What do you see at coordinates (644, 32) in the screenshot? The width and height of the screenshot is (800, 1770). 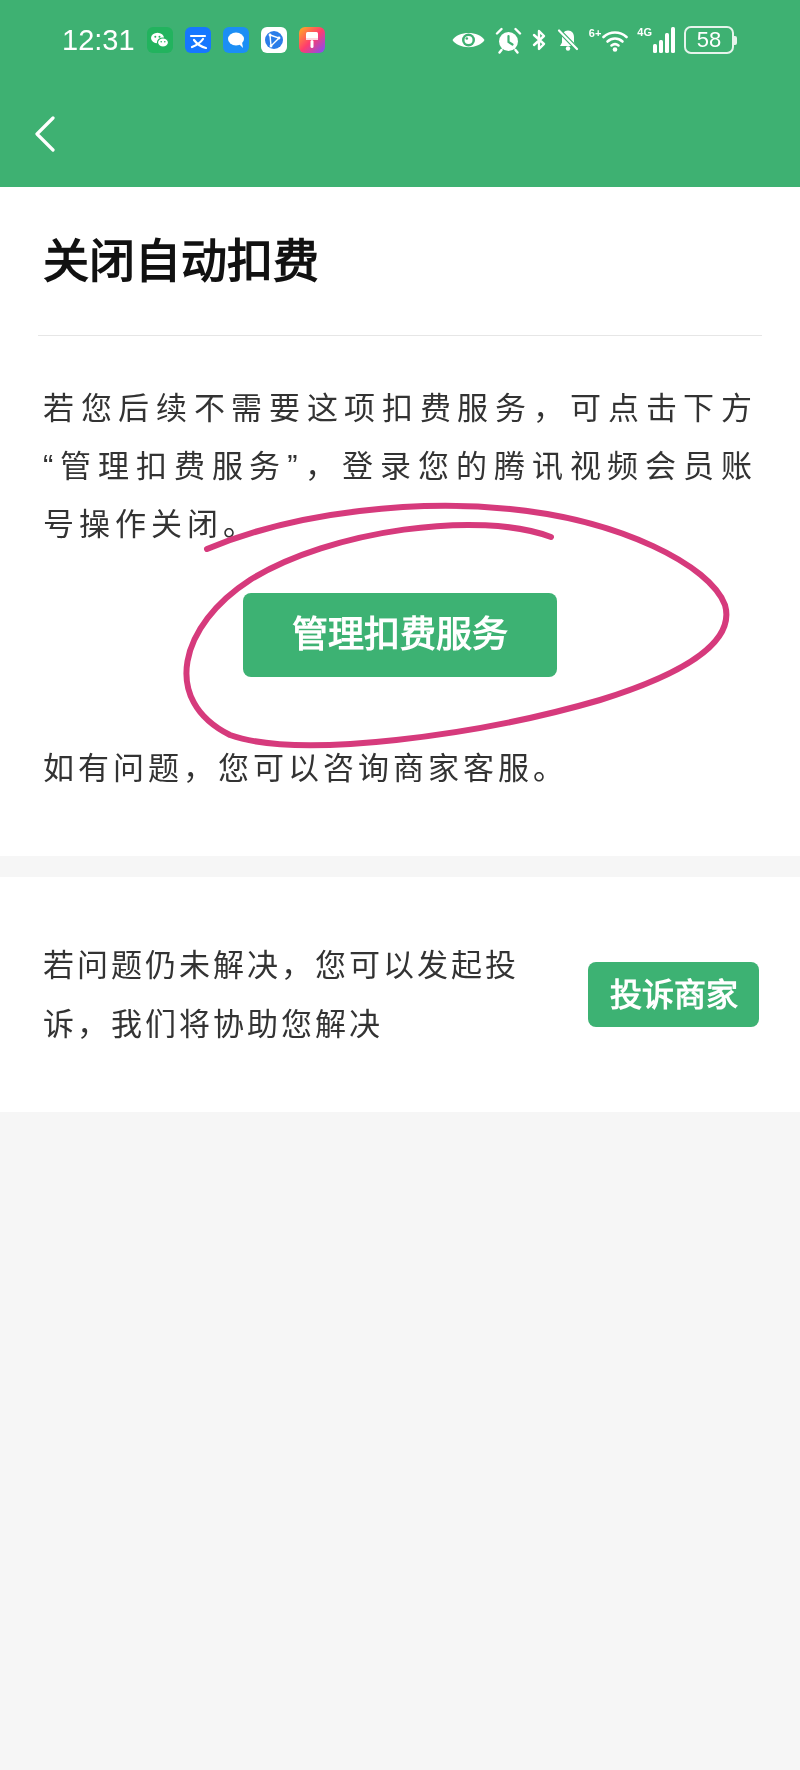 I see `network-type-label: 4G` at bounding box center [644, 32].